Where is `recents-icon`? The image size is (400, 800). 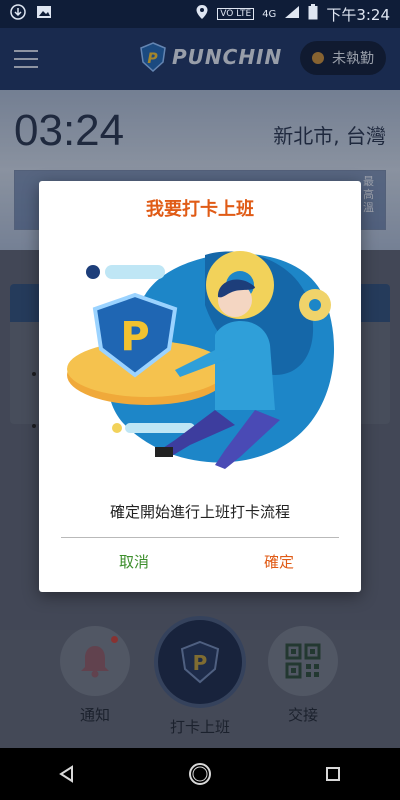
recents-icon is located at coordinates (333, 774).